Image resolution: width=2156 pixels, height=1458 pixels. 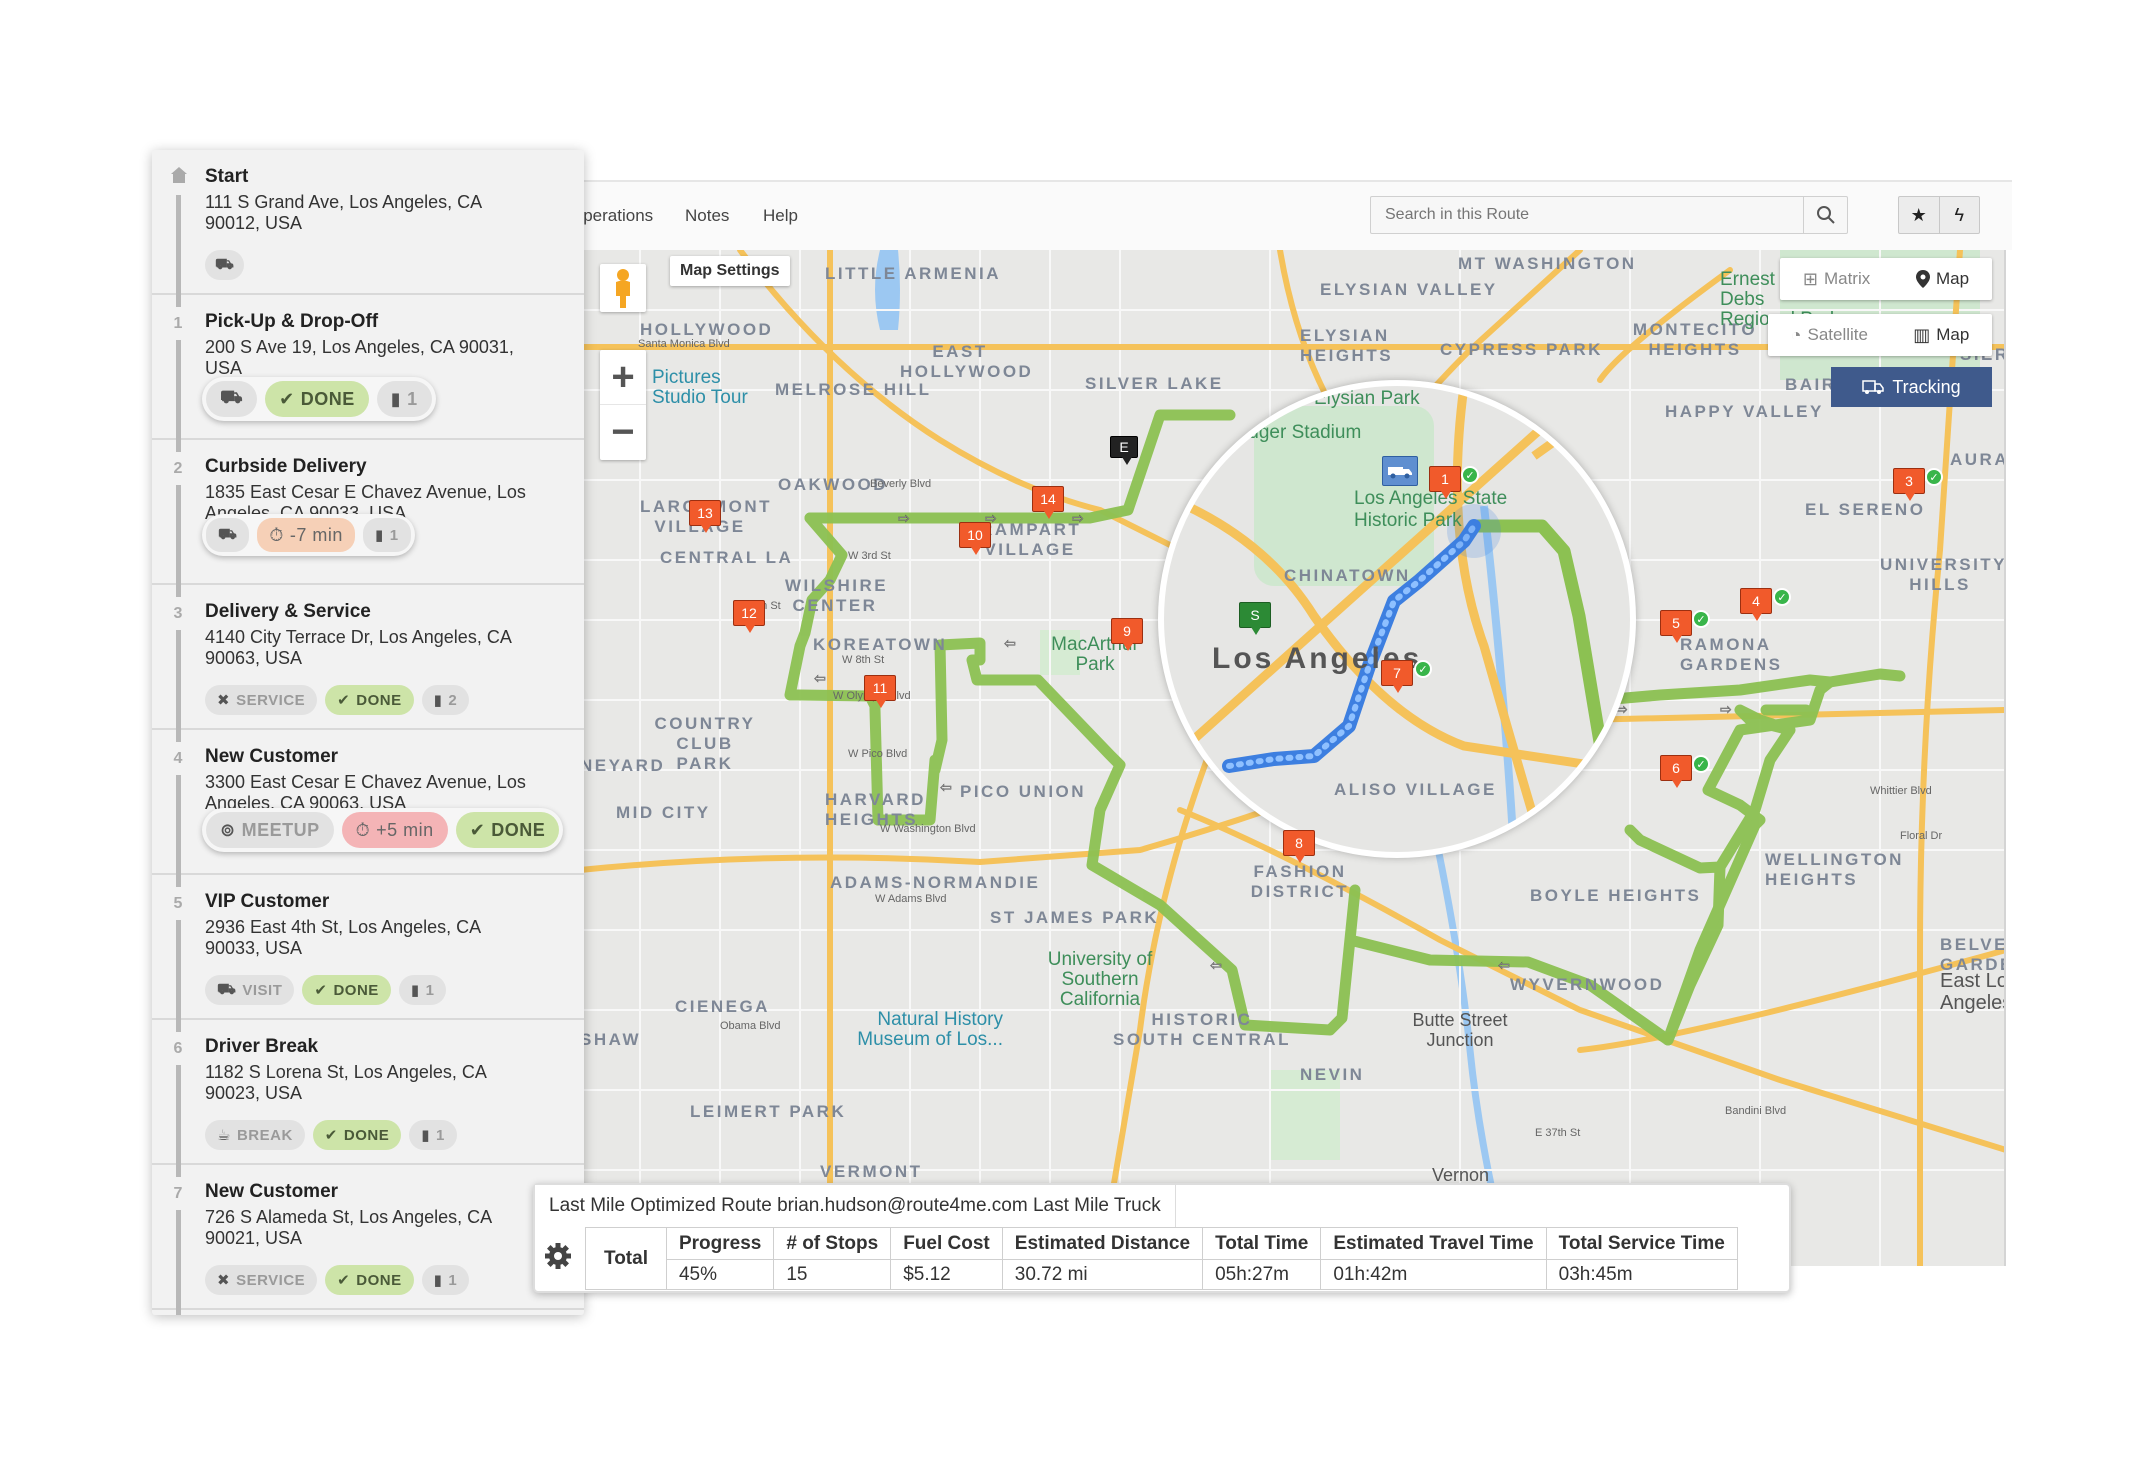 What do you see at coordinates (1911, 387) in the screenshot?
I see `tracking-button: Tracking` at bounding box center [1911, 387].